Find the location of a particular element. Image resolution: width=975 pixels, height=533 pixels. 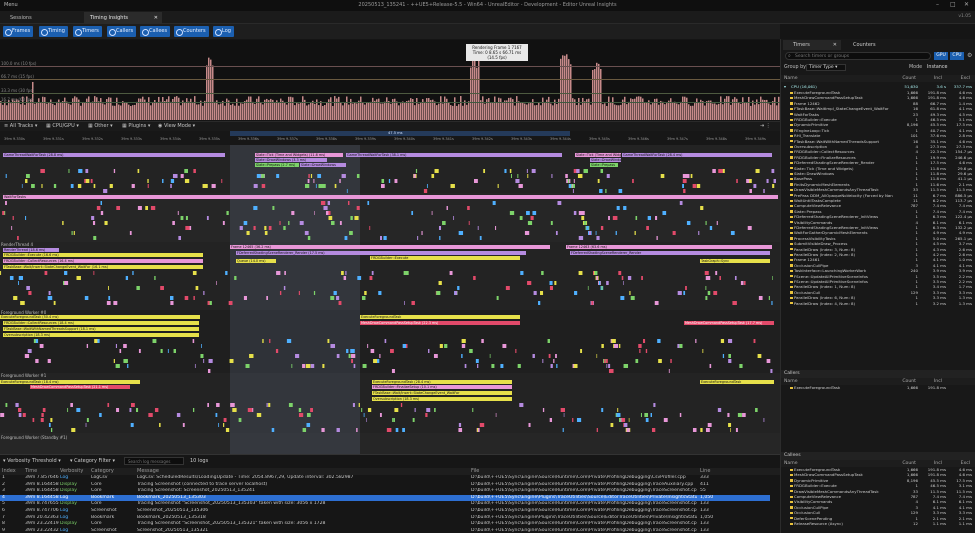

tab-timing-insights: Timing Insights ✕ is located at coordinates (123, 18).